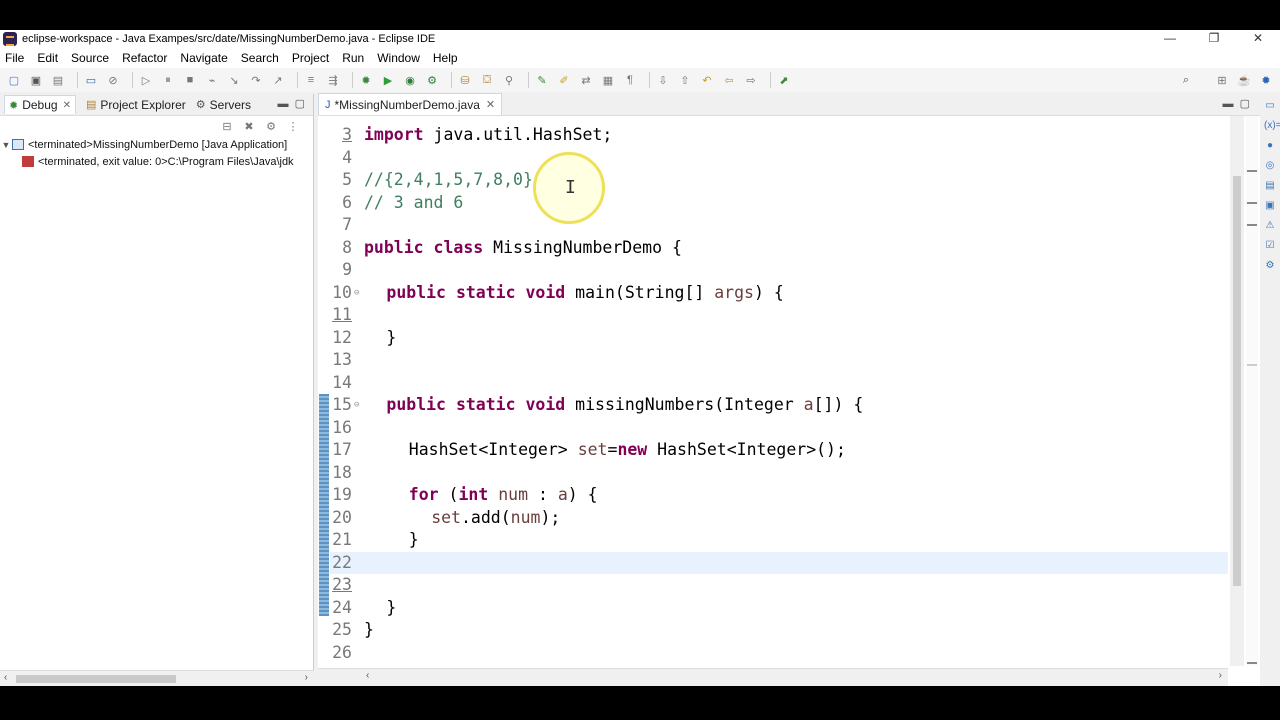  I want to click on toggle-highlight-icon: ✐, so click(564, 80).